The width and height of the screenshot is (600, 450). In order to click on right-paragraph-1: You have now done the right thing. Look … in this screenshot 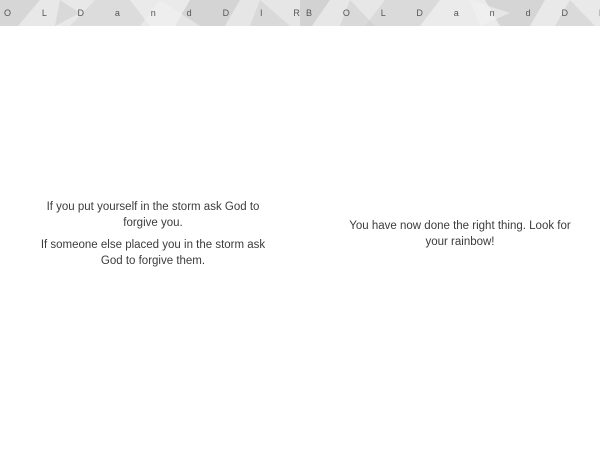, I will do `click(460, 234)`.